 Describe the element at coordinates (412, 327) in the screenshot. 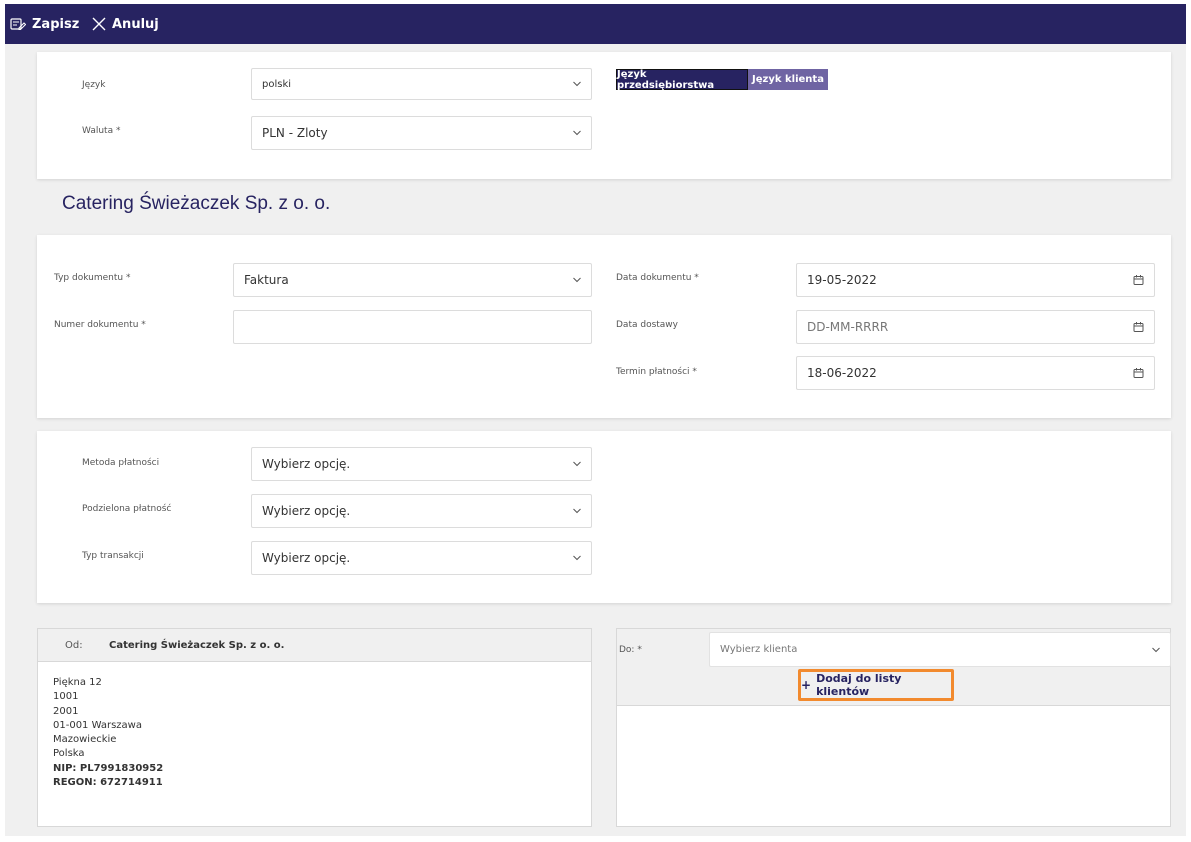

I see `document-number-input` at that location.